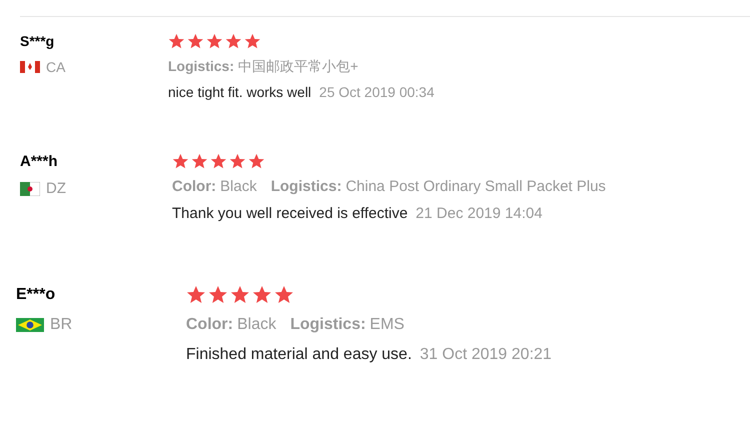 This screenshot has width=750, height=443. I want to click on review-date: 21 Dec 2019 14:04, so click(479, 214).